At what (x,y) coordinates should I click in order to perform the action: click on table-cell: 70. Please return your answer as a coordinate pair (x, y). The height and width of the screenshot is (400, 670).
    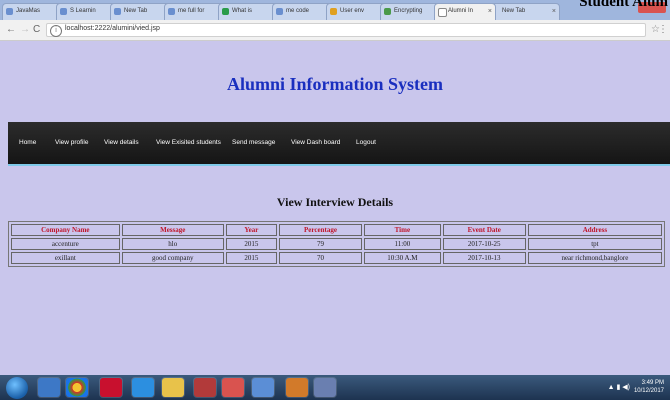
    Looking at the image, I should click on (320, 258).